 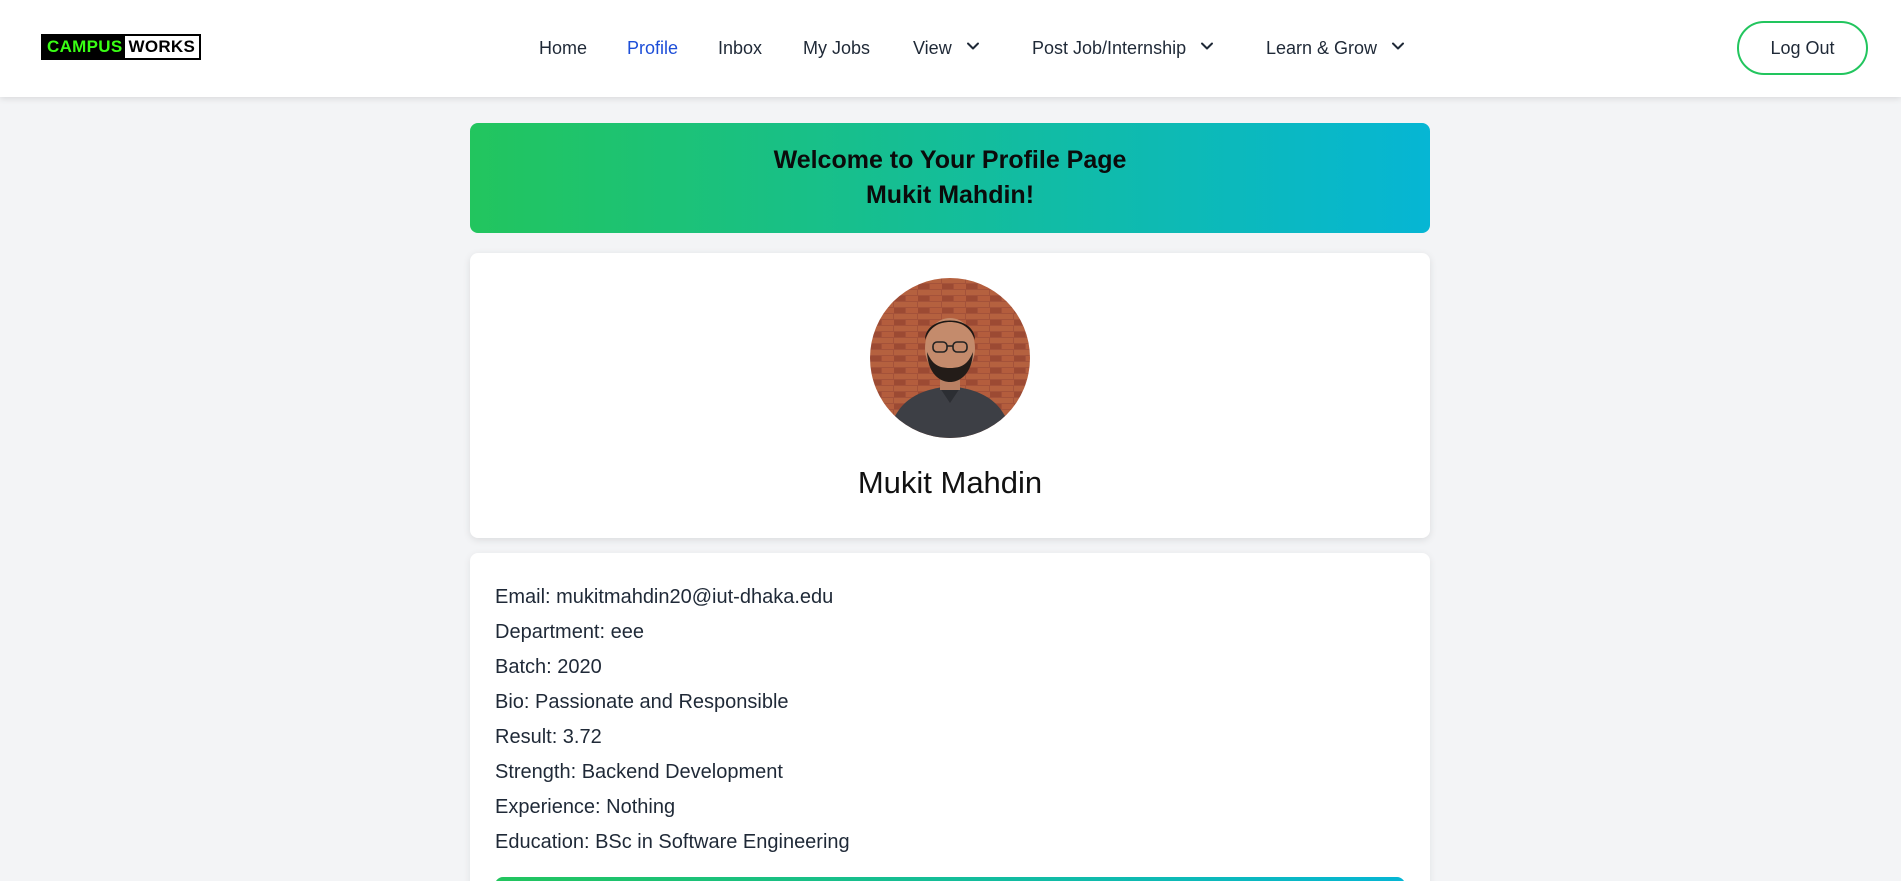 What do you see at coordinates (548, 667) in the screenshot?
I see `detail-batch: Batch: 2020` at bounding box center [548, 667].